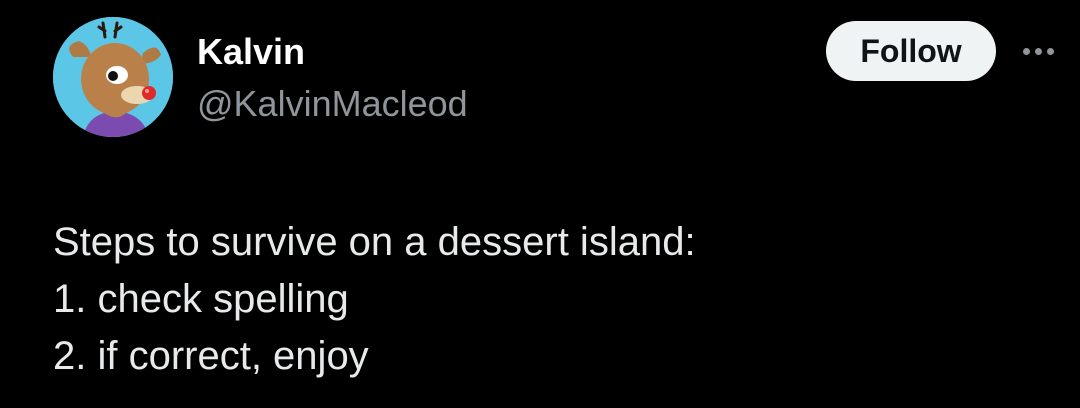 The width and height of the screenshot is (1080, 408). I want to click on tweet-text-line: 2. if correct, enjoy, so click(211, 356).